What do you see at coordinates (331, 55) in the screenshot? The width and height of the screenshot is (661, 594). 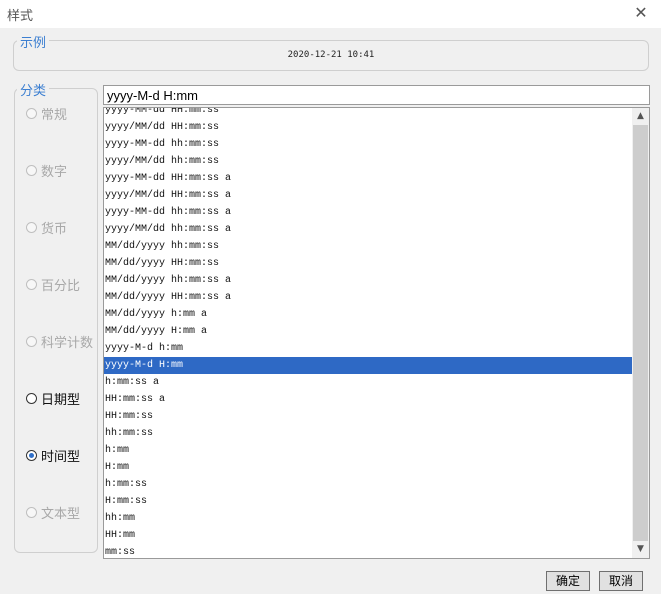 I see `example-preview: 2020-12-21 10:41` at bounding box center [331, 55].